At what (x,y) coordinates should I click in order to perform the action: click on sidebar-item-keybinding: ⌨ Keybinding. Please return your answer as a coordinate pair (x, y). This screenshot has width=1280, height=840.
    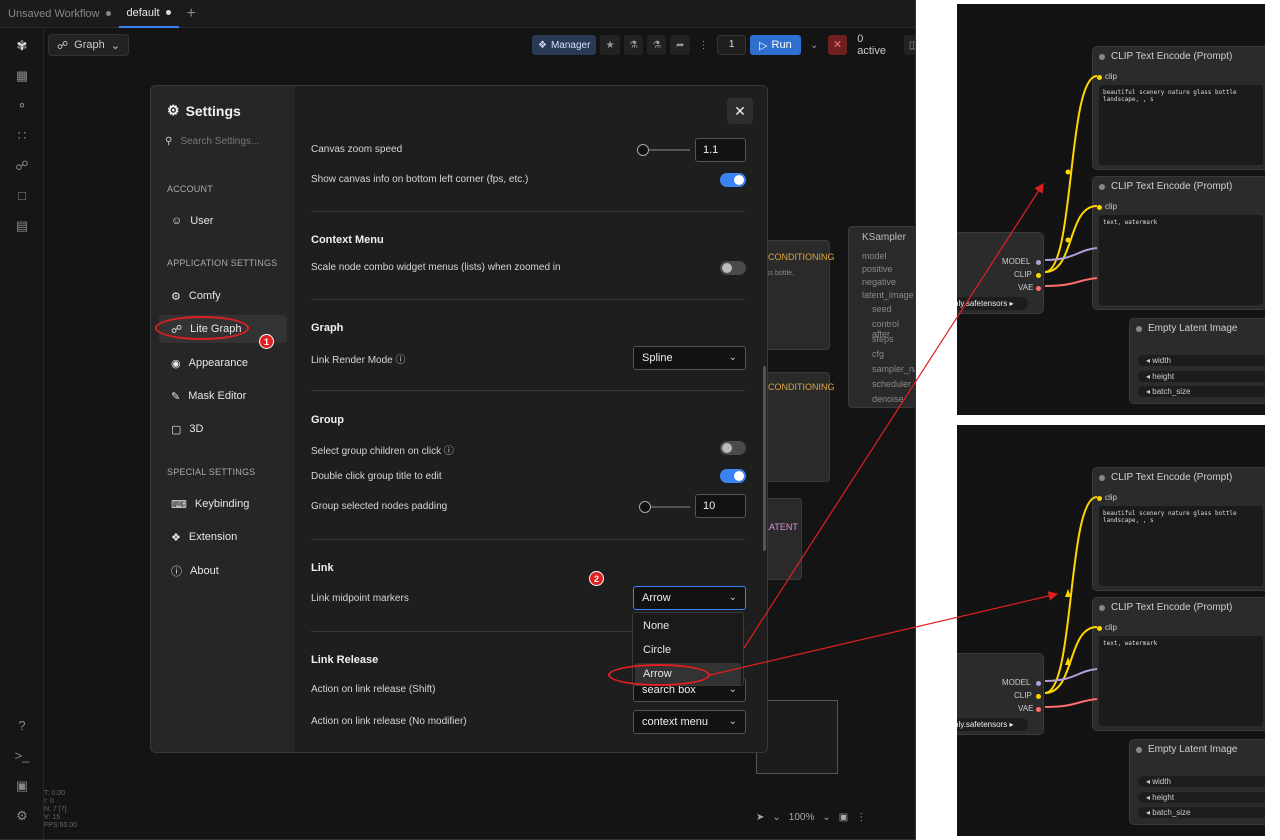
    Looking at the image, I should click on (223, 504).